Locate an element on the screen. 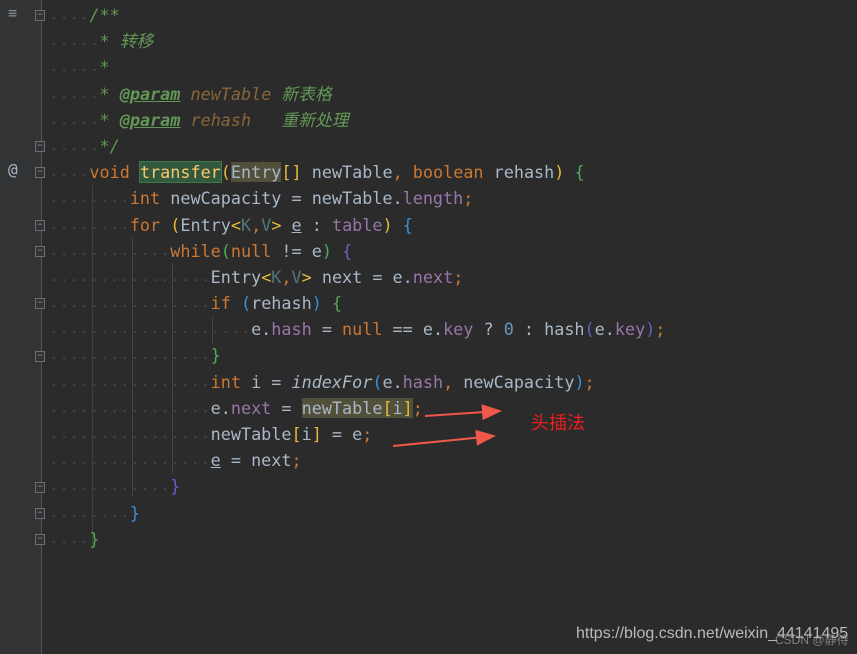 This screenshot has height=654, width=857. watermark-overlay: CSDN @静待 is located at coordinates (812, 640).